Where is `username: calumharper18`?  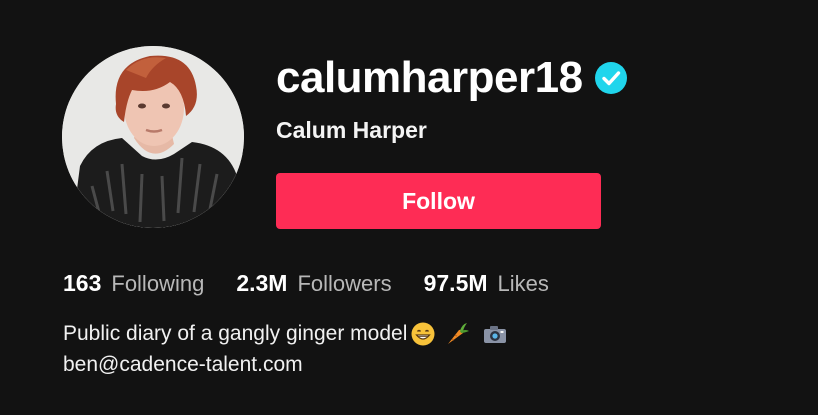 username: calumharper18 is located at coordinates (429, 77).